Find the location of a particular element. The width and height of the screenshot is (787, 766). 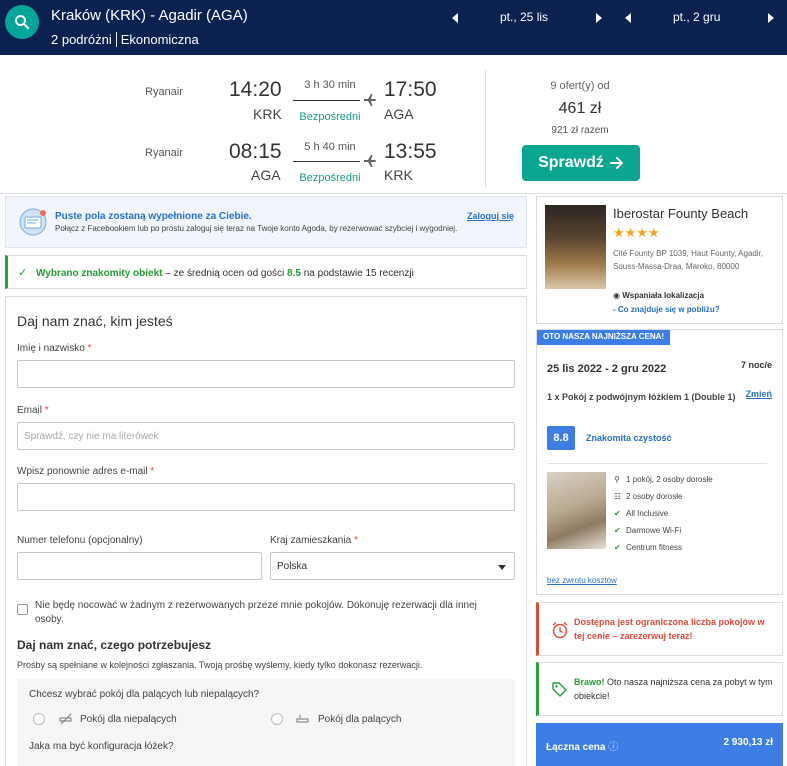

name-label: Imię i nazwisko * is located at coordinates (54, 348).